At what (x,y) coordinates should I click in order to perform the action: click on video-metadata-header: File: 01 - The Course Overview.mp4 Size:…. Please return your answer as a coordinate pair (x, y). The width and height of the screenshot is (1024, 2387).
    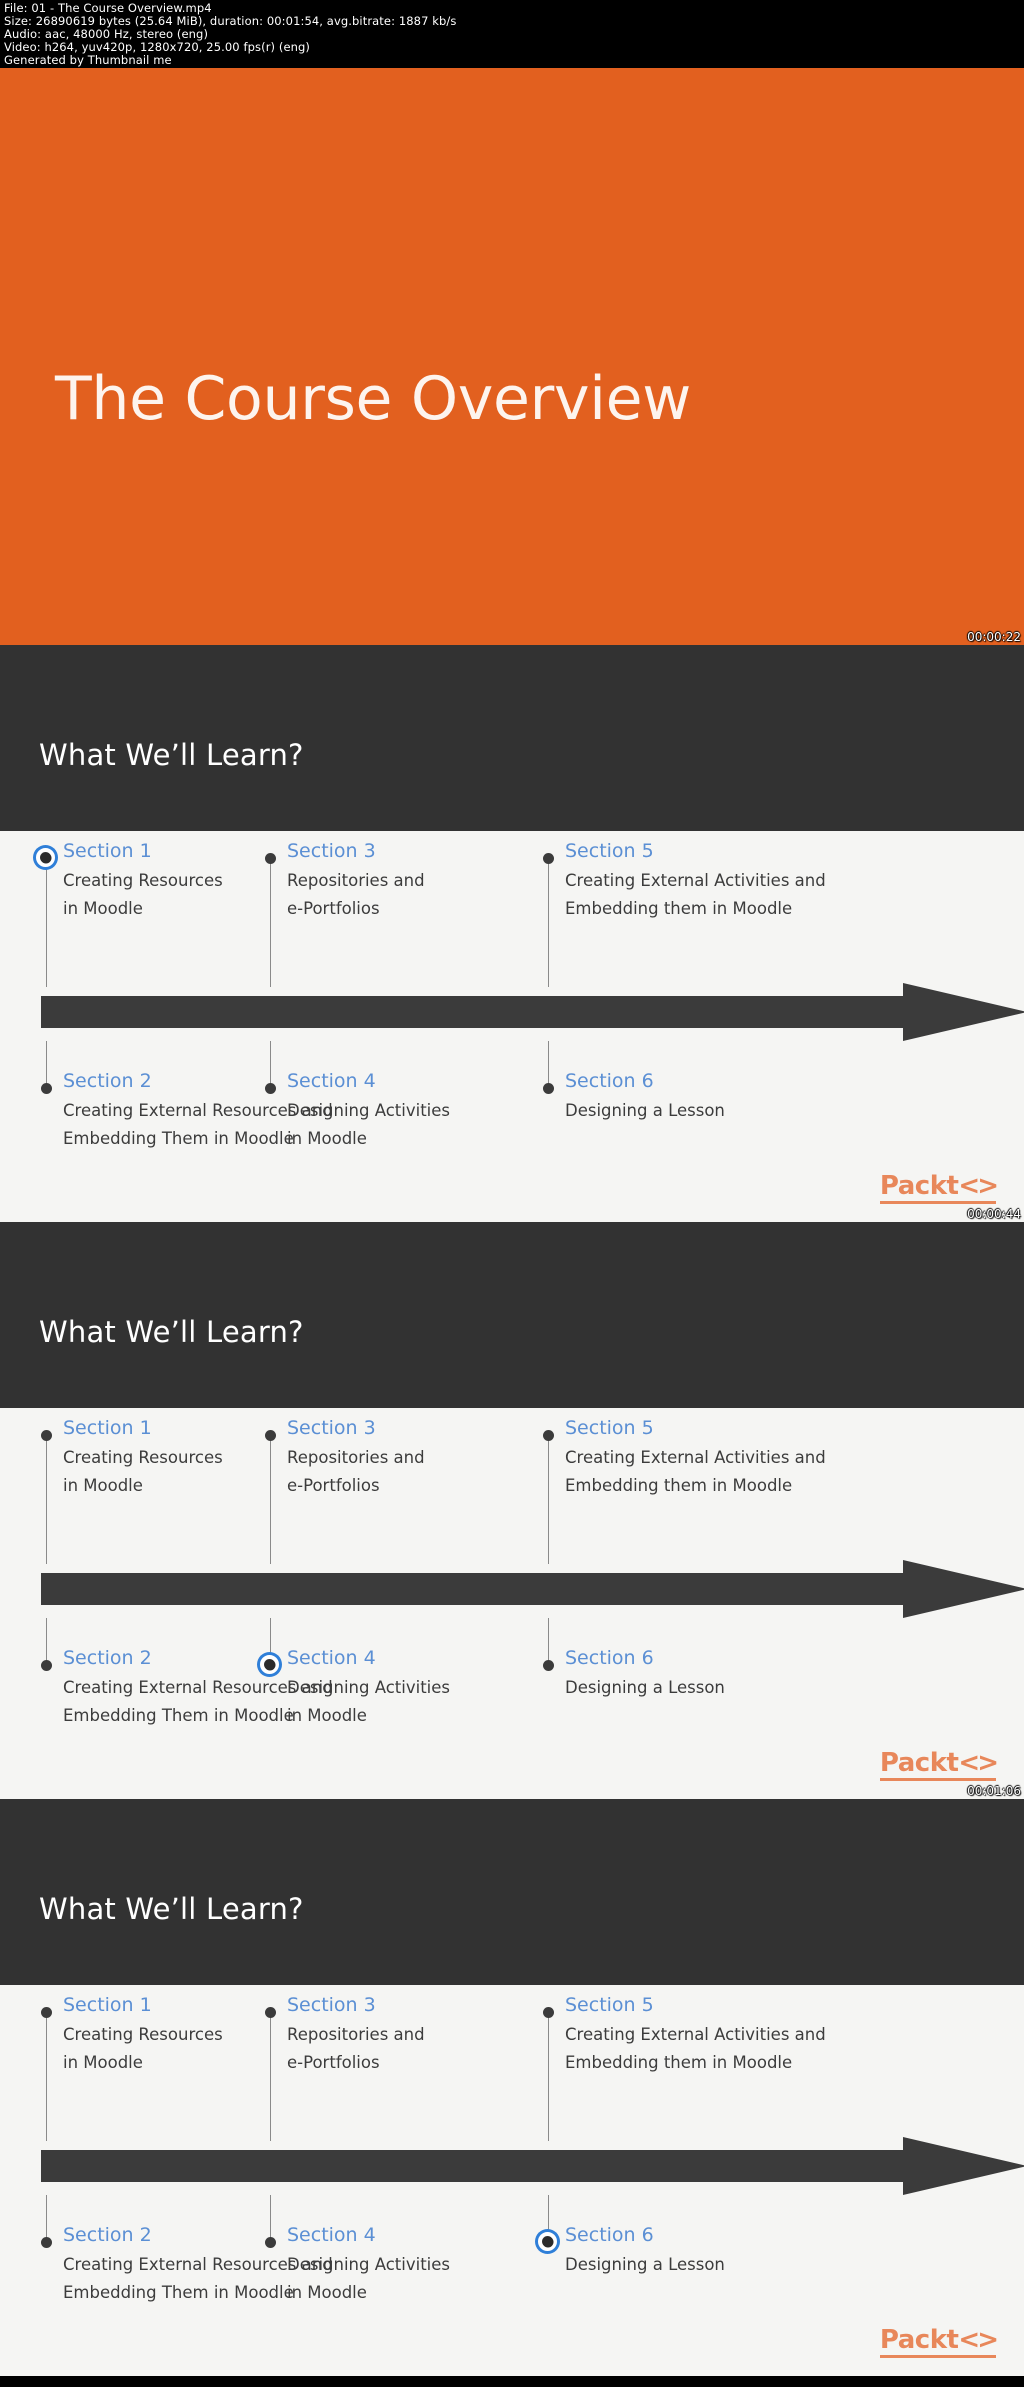
    Looking at the image, I should click on (512, 34).